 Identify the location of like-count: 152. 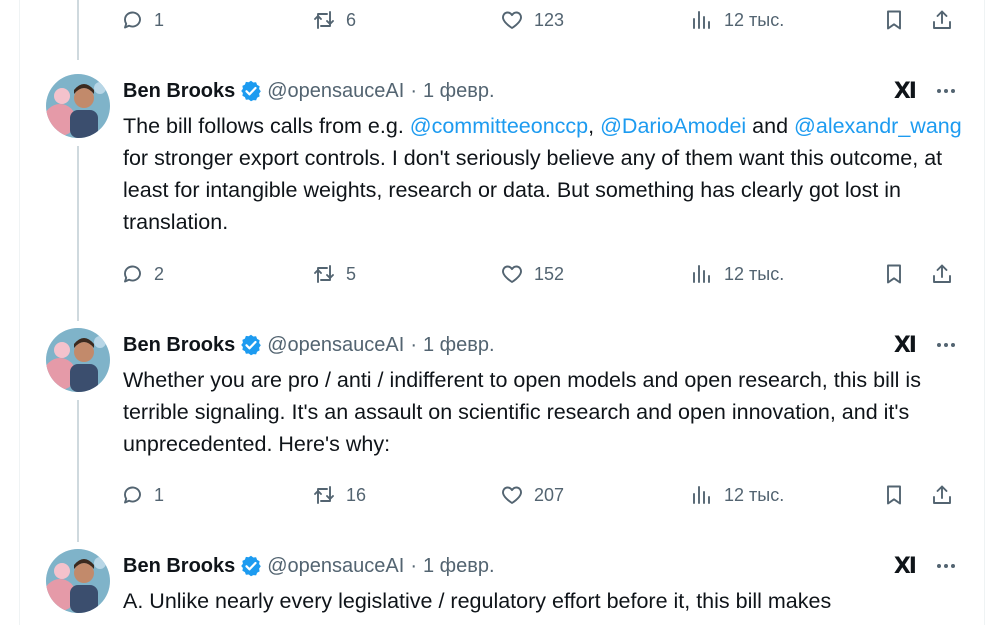
(549, 273).